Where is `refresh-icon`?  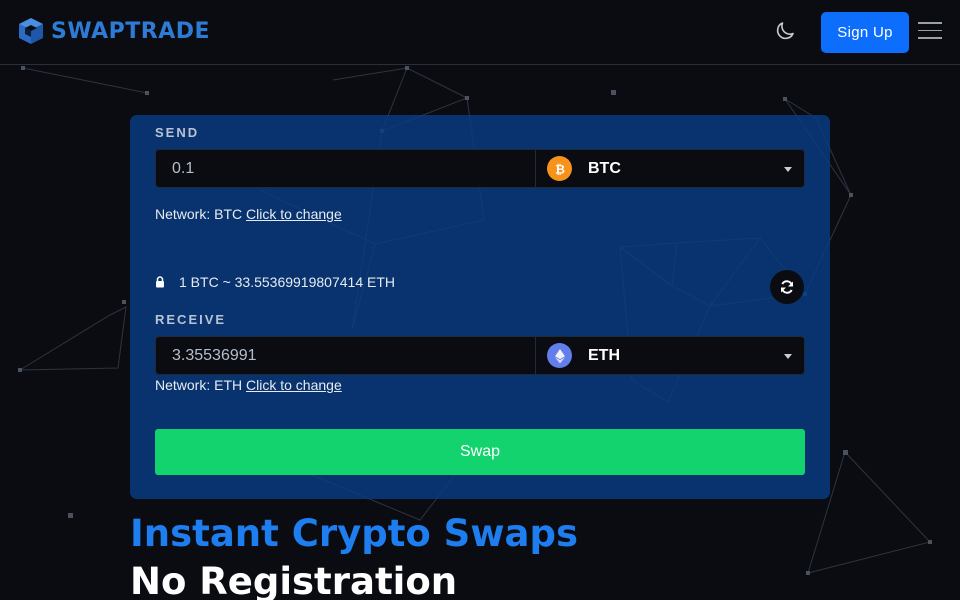 refresh-icon is located at coordinates (787, 287).